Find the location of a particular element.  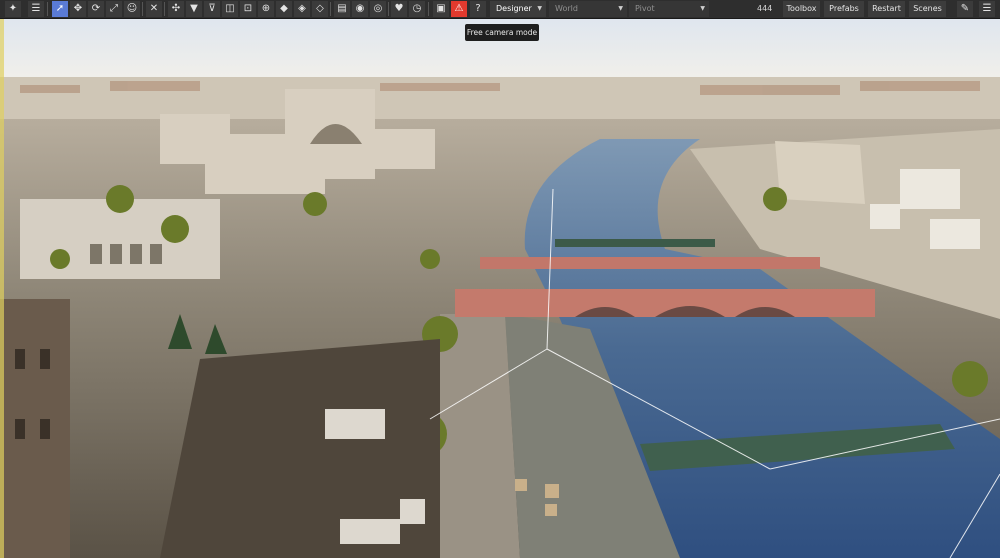

bridge-arches is located at coordinates (685, 311).